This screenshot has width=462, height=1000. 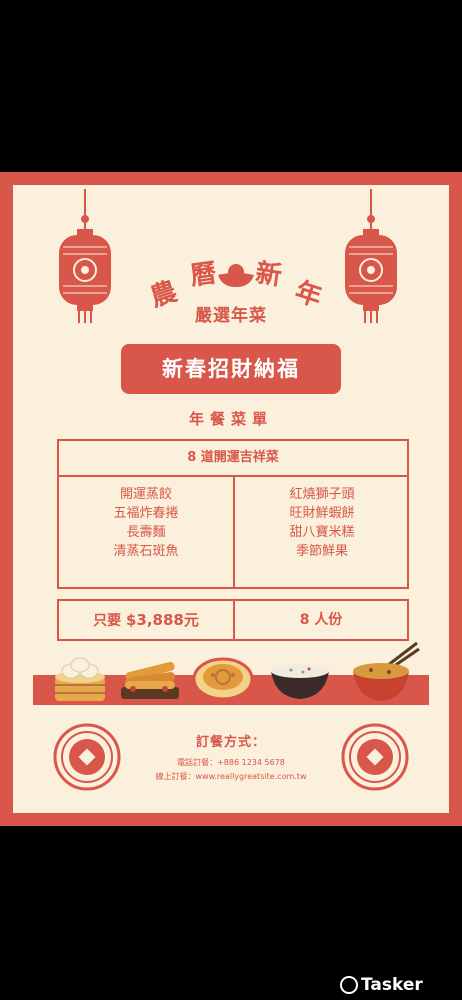 I want to click on congee-bowl-icon, so click(x=300, y=681).